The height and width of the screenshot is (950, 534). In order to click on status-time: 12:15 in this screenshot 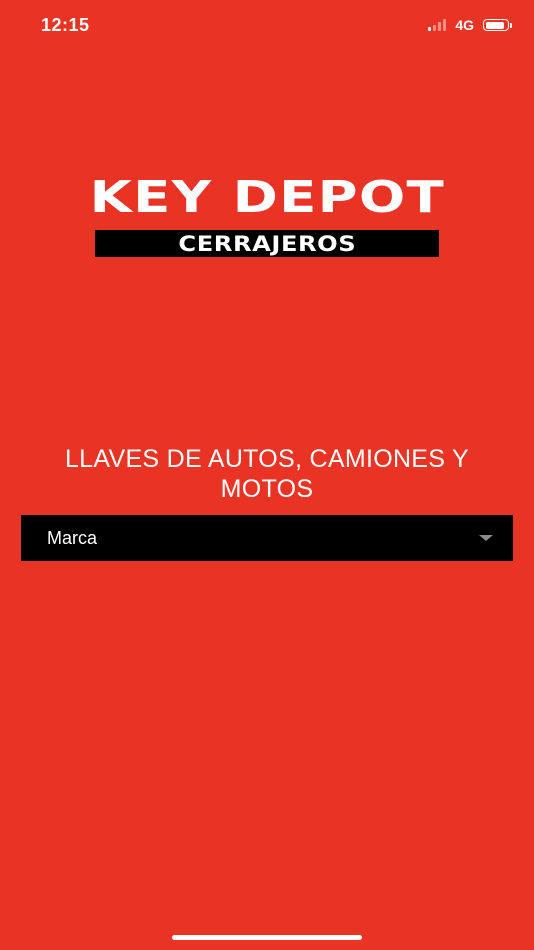, I will do `click(65, 25)`.